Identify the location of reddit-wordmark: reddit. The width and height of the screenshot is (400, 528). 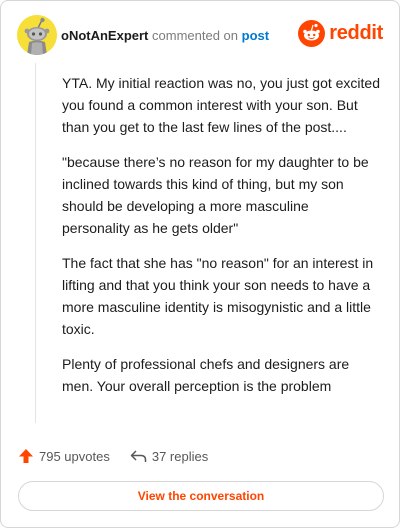
(356, 32).